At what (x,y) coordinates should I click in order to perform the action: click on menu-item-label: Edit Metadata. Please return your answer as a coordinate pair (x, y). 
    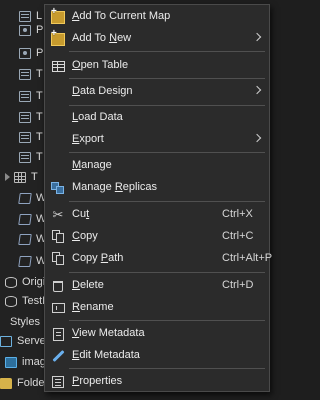
    Looking at the image, I should click on (106, 355).